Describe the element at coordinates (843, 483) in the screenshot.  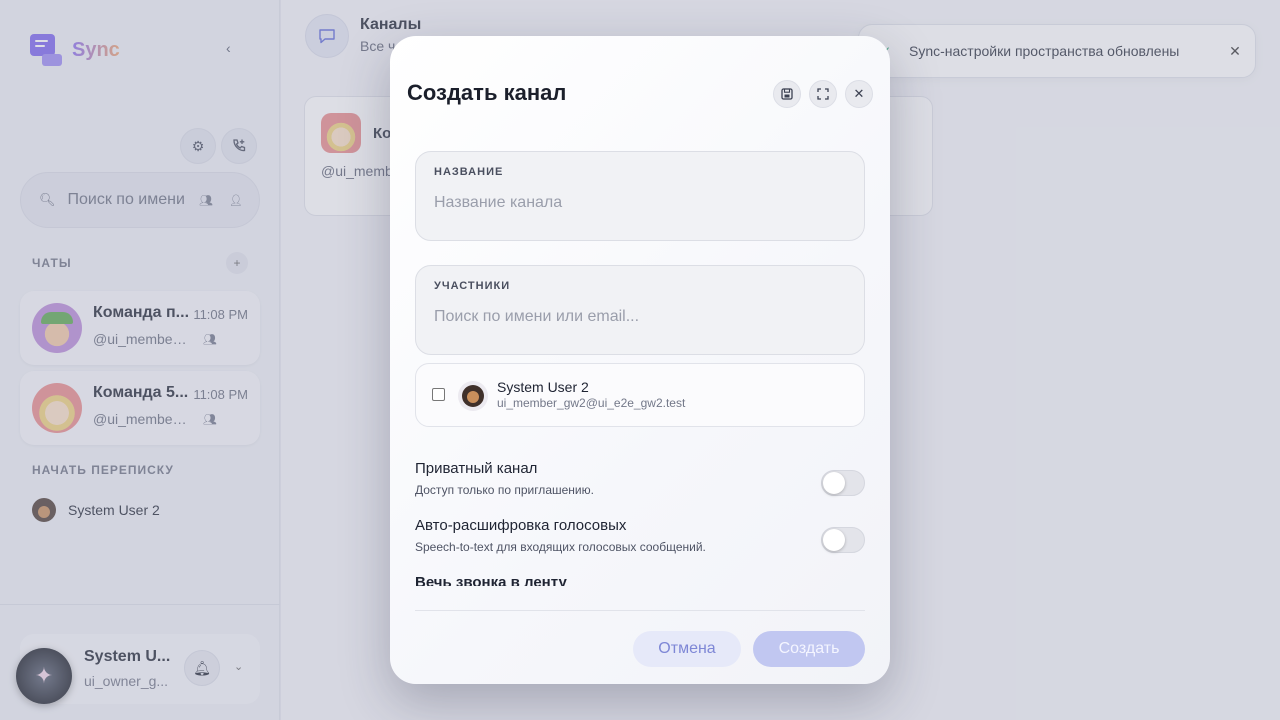
I see `private-channel-toggle` at that location.